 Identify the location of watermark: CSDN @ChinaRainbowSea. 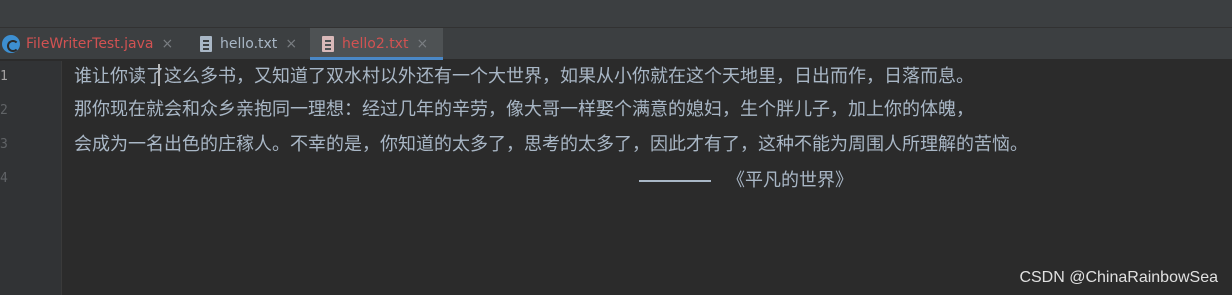
(1118, 277).